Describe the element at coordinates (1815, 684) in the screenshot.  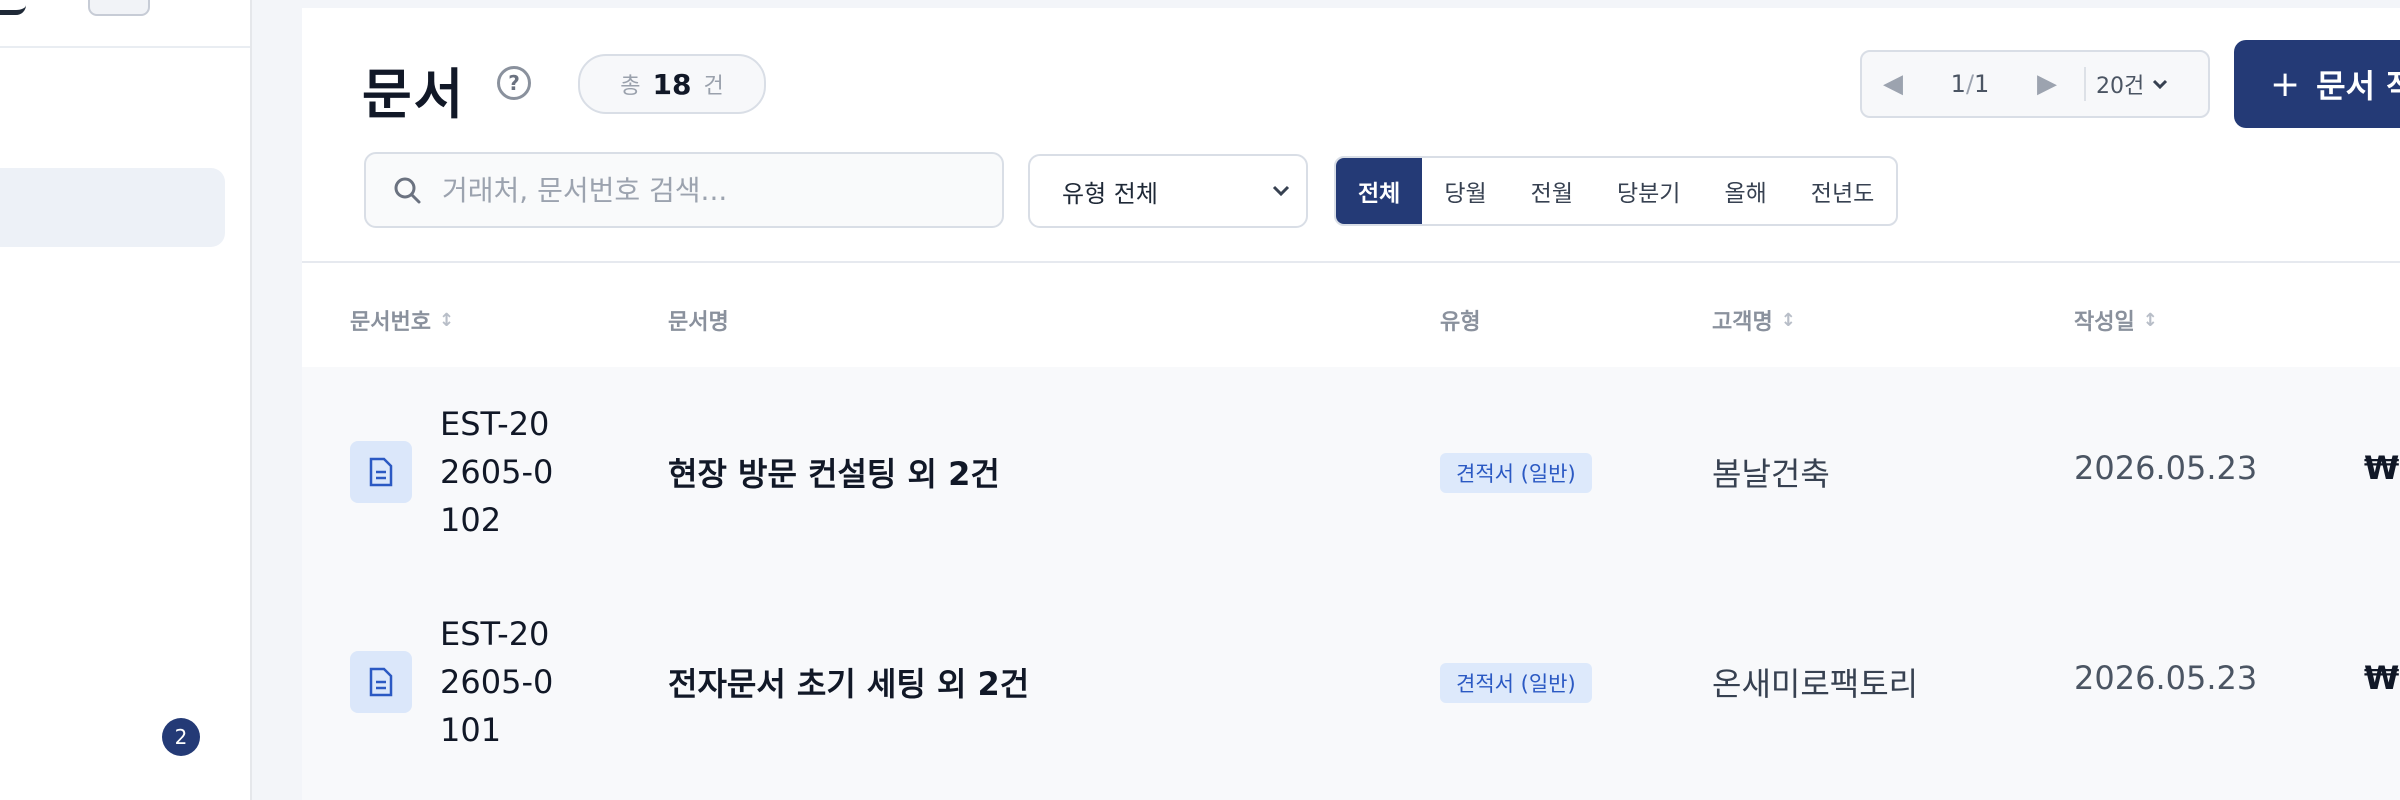
I see `customer-name: 온새미로팩토리` at that location.